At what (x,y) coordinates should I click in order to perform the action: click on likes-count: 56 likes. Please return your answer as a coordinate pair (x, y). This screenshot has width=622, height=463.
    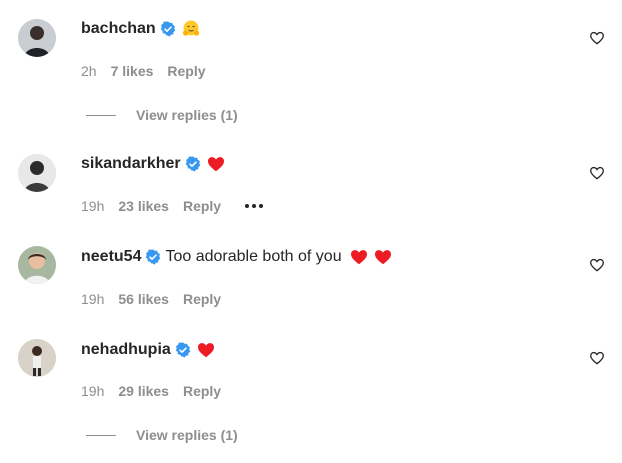
    Looking at the image, I should click on (143, 299).